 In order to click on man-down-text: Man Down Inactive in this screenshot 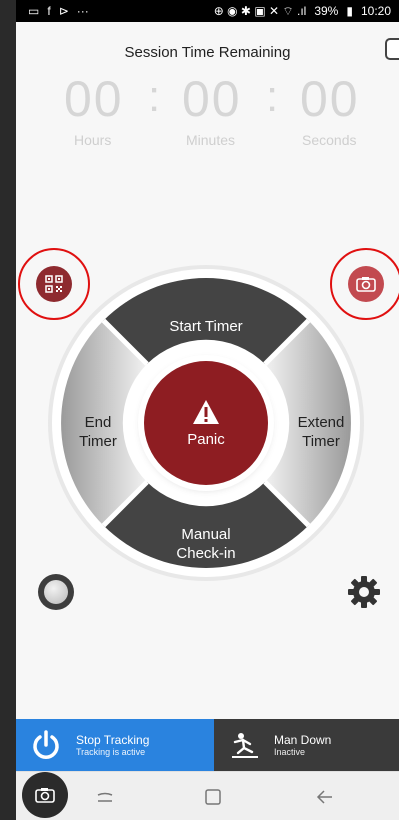, I will do `click(302, 745)`.